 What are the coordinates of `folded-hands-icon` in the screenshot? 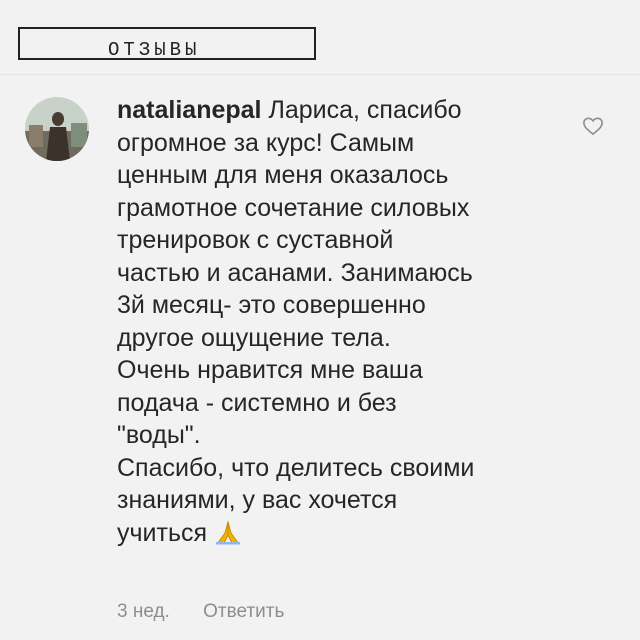 It's located at (228, 536).